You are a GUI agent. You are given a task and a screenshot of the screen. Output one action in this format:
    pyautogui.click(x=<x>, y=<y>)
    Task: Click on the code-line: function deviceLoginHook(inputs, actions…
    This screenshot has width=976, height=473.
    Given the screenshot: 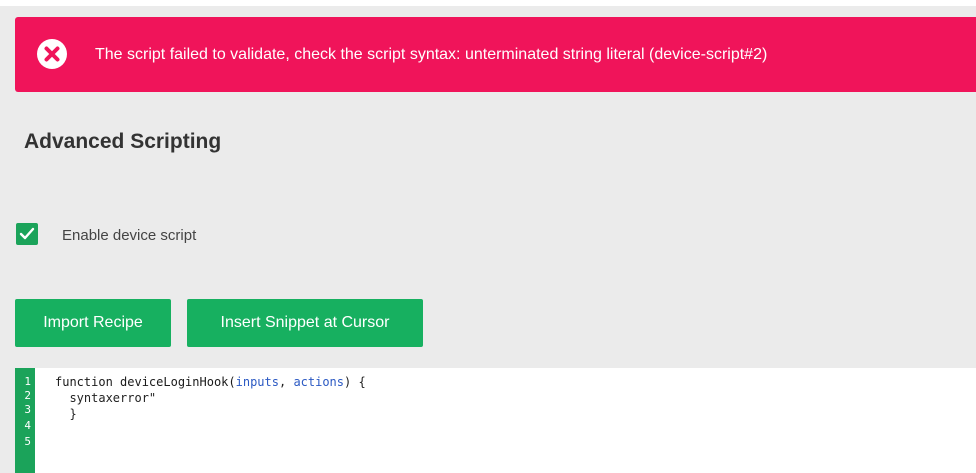 What is the action you would take?
    pyautogui.click(x=210, y=382)
    